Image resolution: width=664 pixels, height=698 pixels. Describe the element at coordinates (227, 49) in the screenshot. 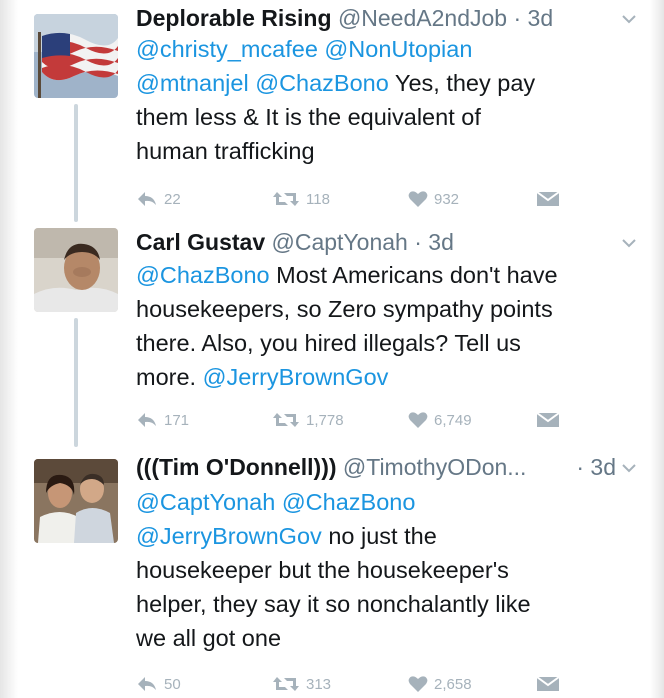

I see `mention-link: @christy_mcafee` at that location.